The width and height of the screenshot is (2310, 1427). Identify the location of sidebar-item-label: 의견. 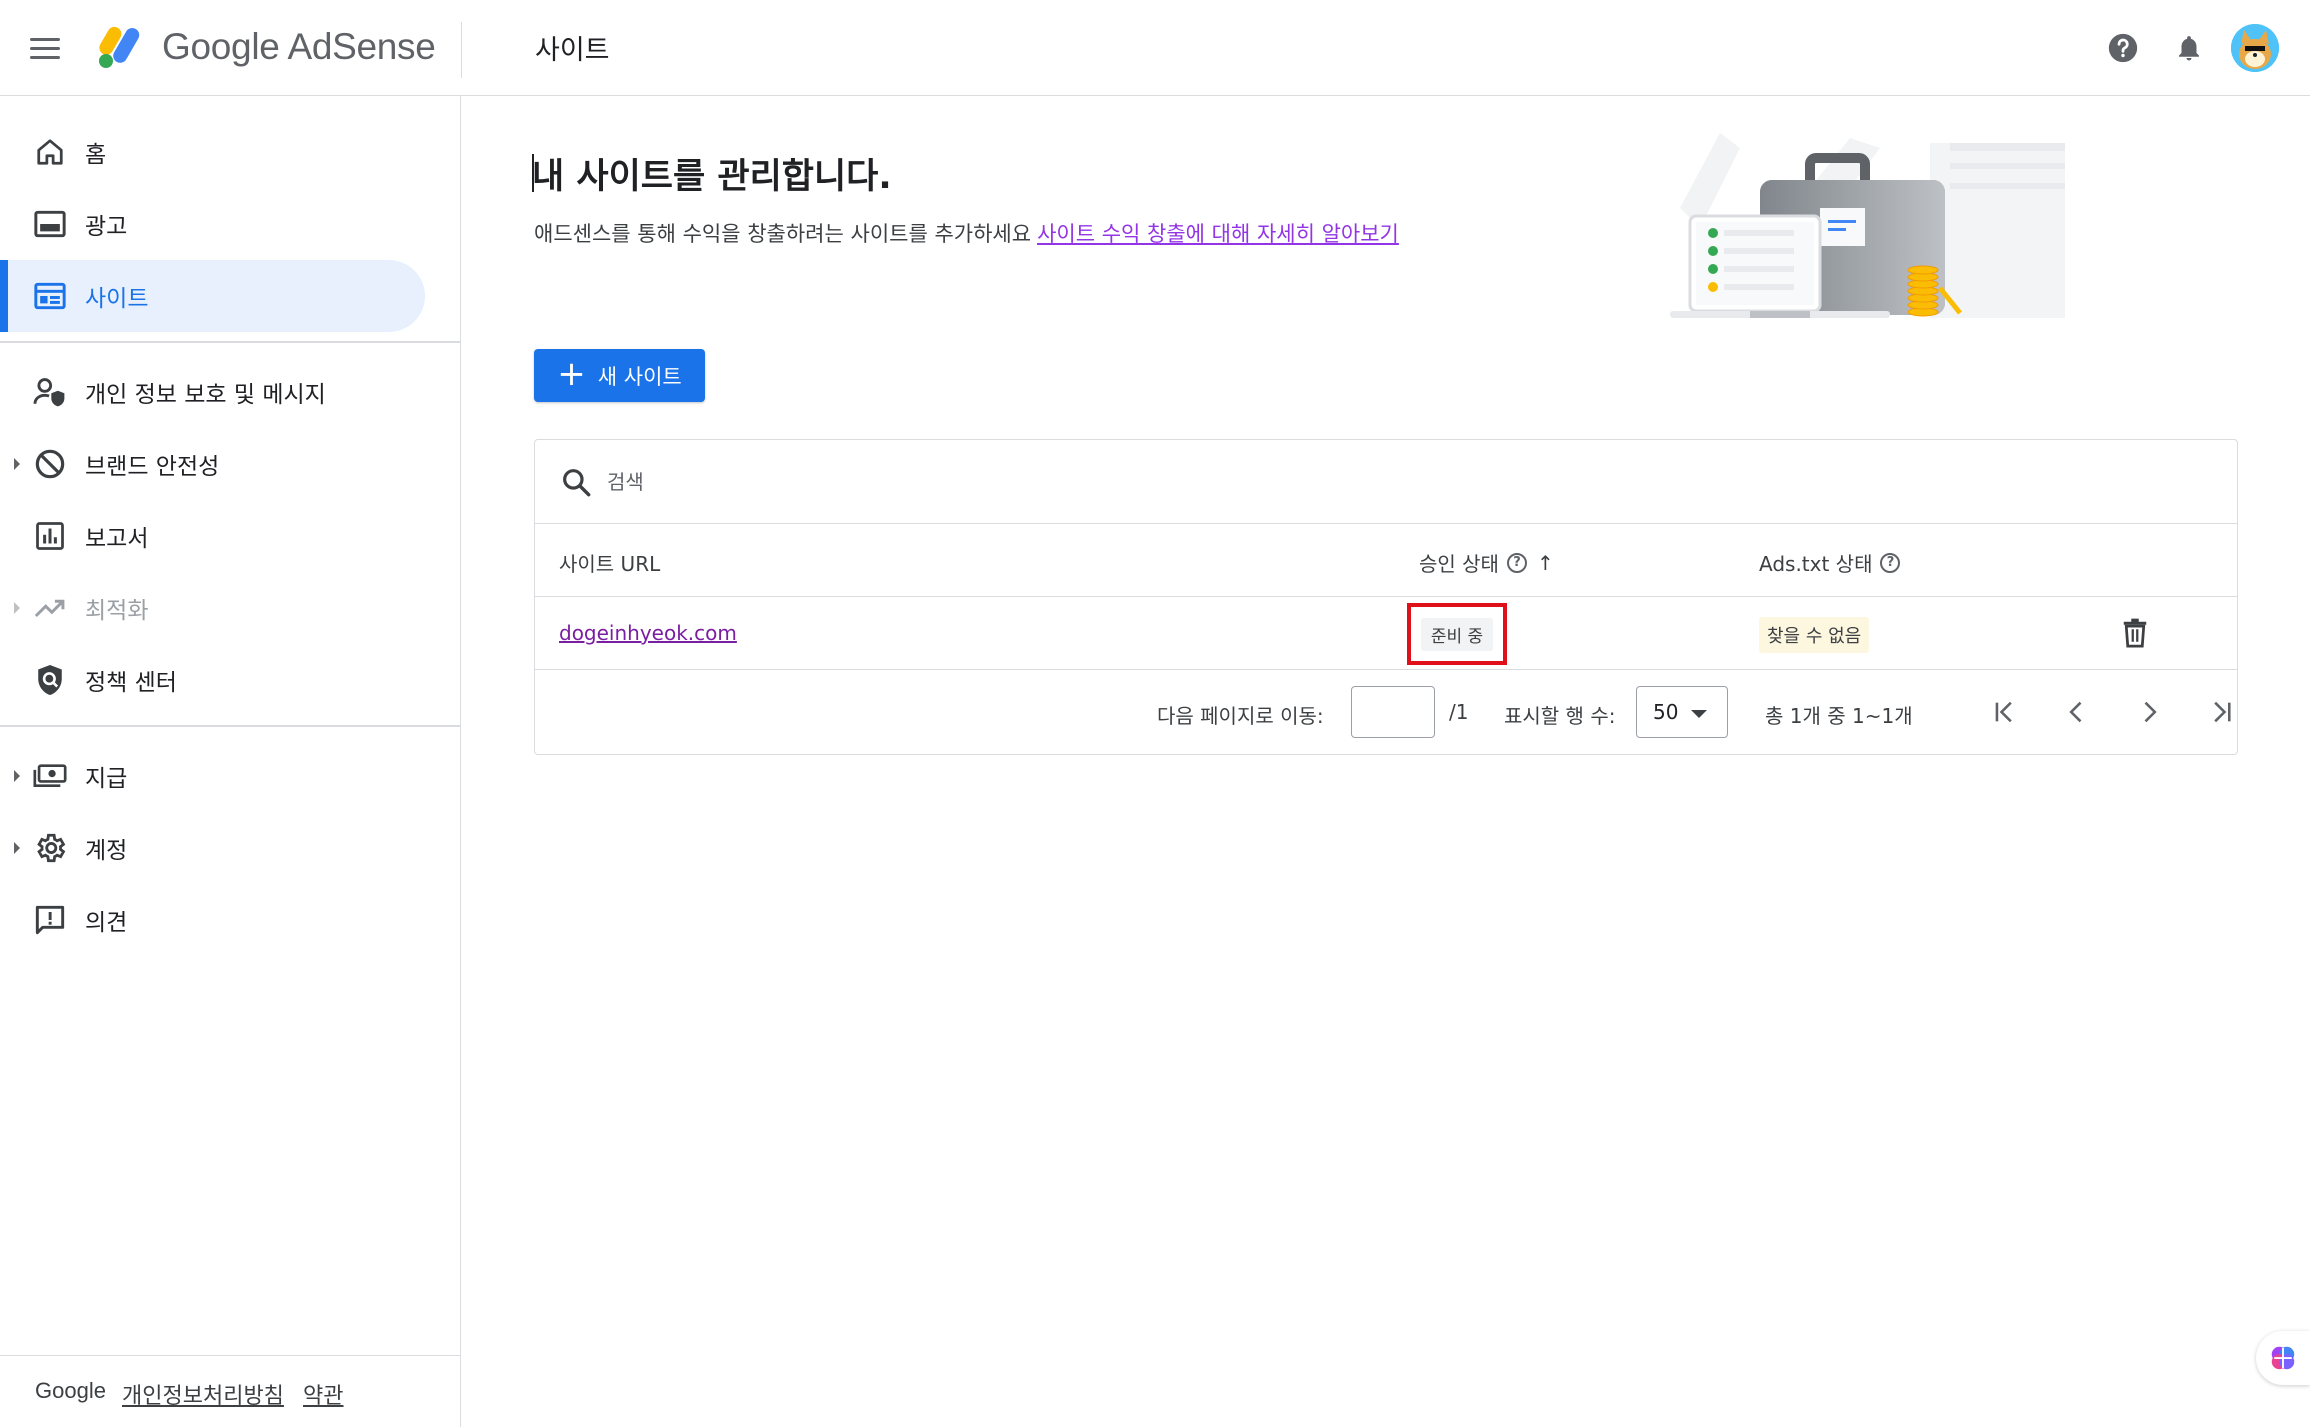
(106, 923).